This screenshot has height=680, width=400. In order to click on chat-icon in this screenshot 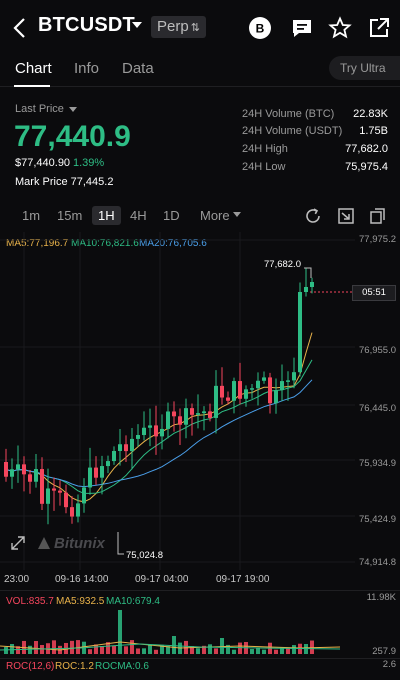, I will do `click(302, 28)`.